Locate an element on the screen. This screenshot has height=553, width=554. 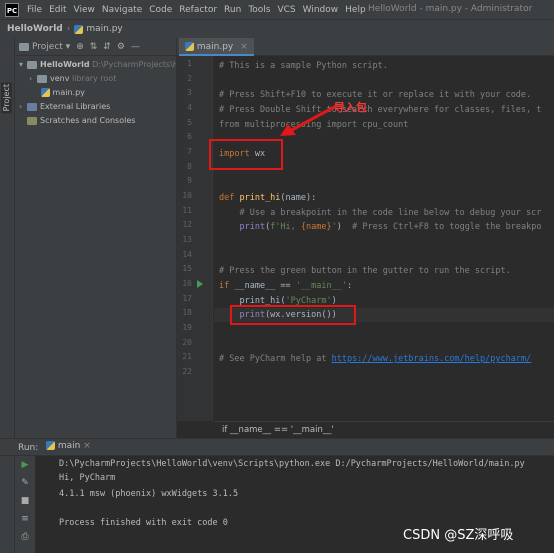
annotation-label: 导入包 is located at coordinates (350, 107).